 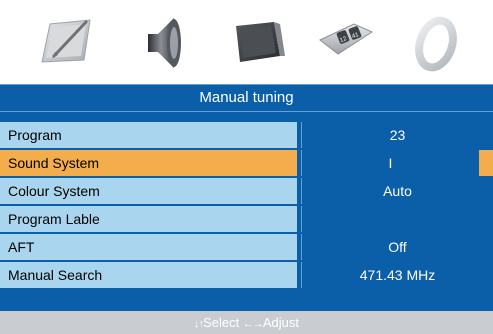 I want to click on hint-bar: ↓↑Select ←→Adjust, so click(x=246, y=322).